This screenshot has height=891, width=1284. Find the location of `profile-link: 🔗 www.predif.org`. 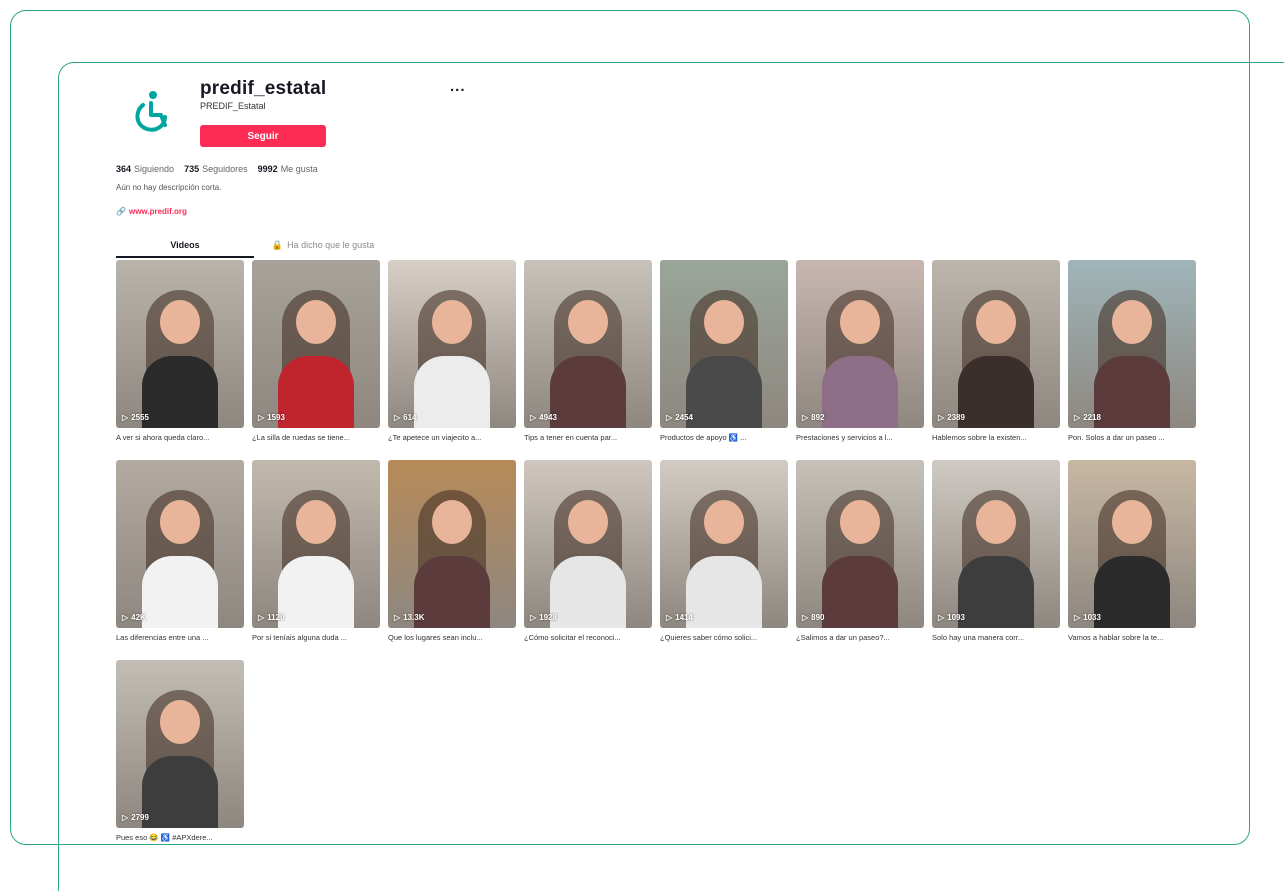

profile-link: 🔗 www.predif.org is located at coordinates (151, 211).